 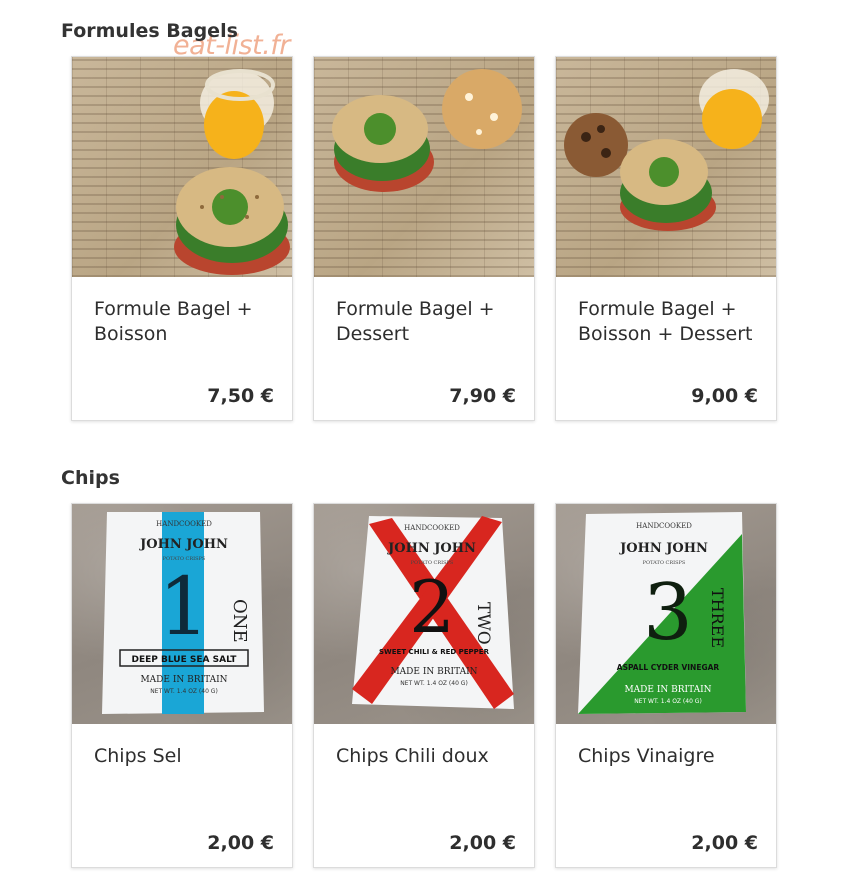 I want to click on product-card: Formule Bagel + Dessert 7,90 €, so click(x=424, y=238).